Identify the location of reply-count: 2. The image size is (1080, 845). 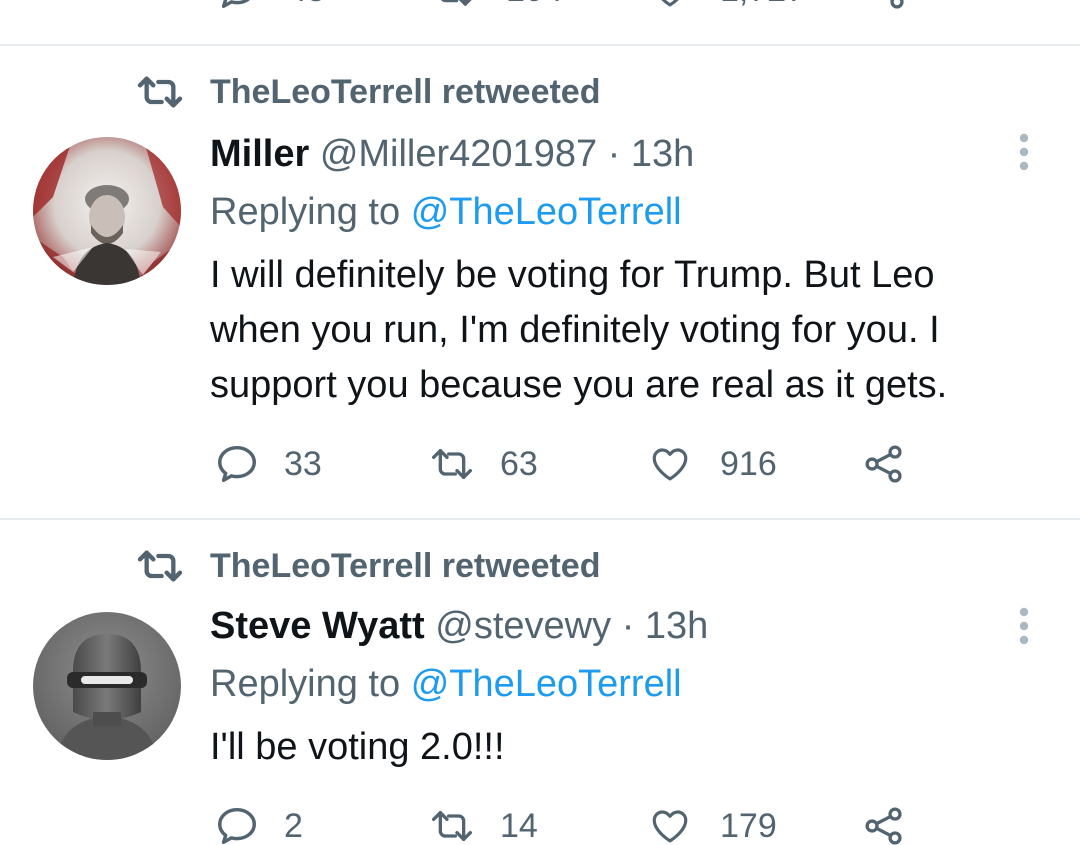
(293, 825).